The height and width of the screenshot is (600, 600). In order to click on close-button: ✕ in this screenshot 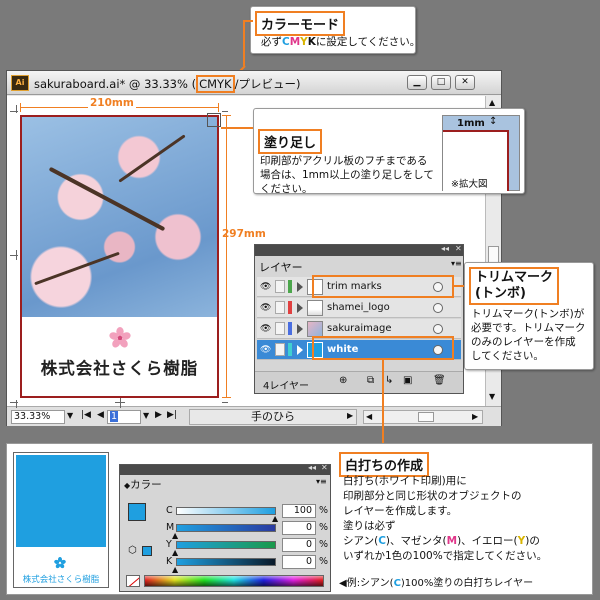, I will do `click(465, 82)`.